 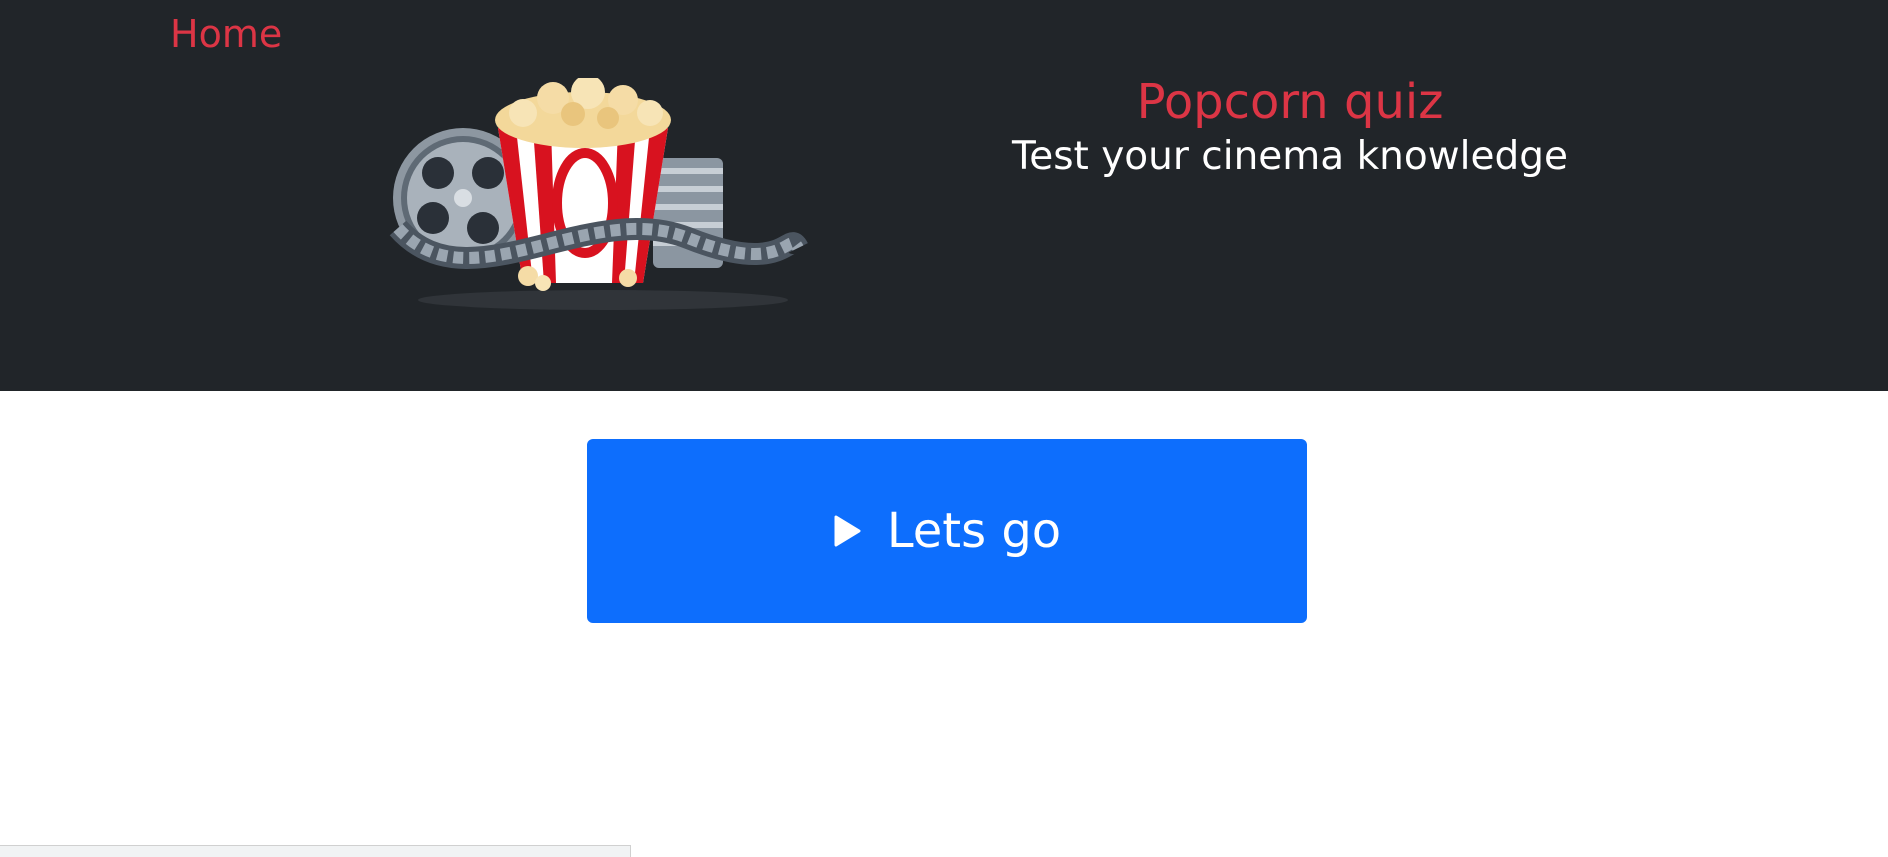 I want to click on browser-status-bar, so click(x=315, y=851).